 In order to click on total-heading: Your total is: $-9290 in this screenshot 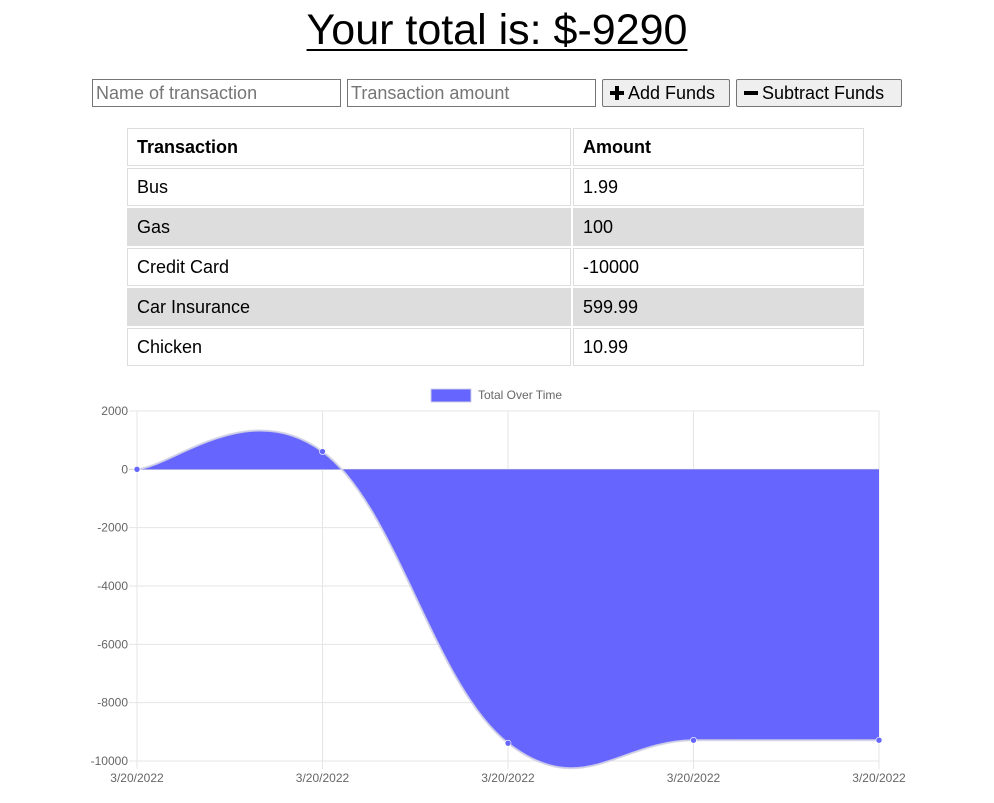, I will do `click(497, 30)`.